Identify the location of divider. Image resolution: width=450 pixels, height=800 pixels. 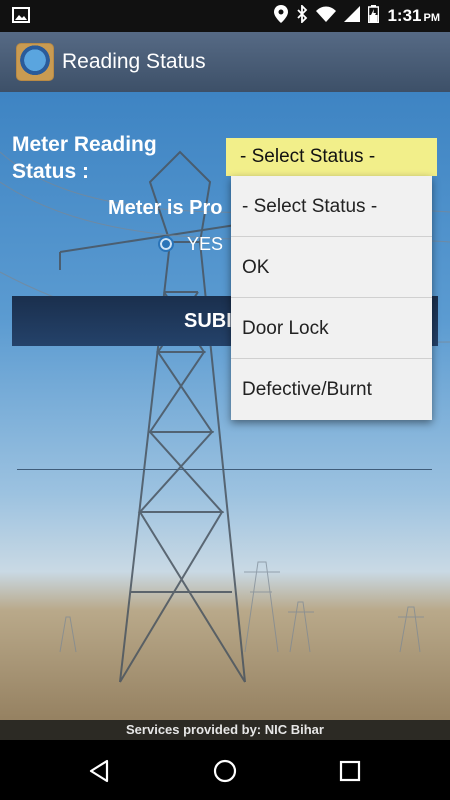
(224, 469).